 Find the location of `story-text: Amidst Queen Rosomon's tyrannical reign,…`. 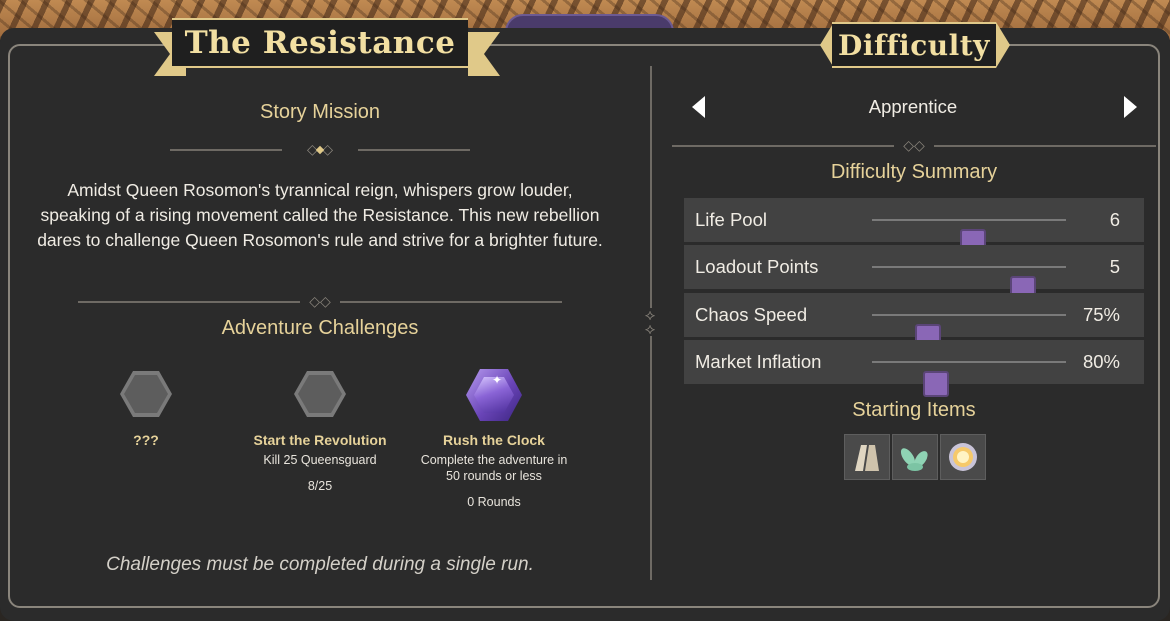

story-text: Amidst Queen Rosomon's tyrannical reign,… is located at coordinates (320, 215).